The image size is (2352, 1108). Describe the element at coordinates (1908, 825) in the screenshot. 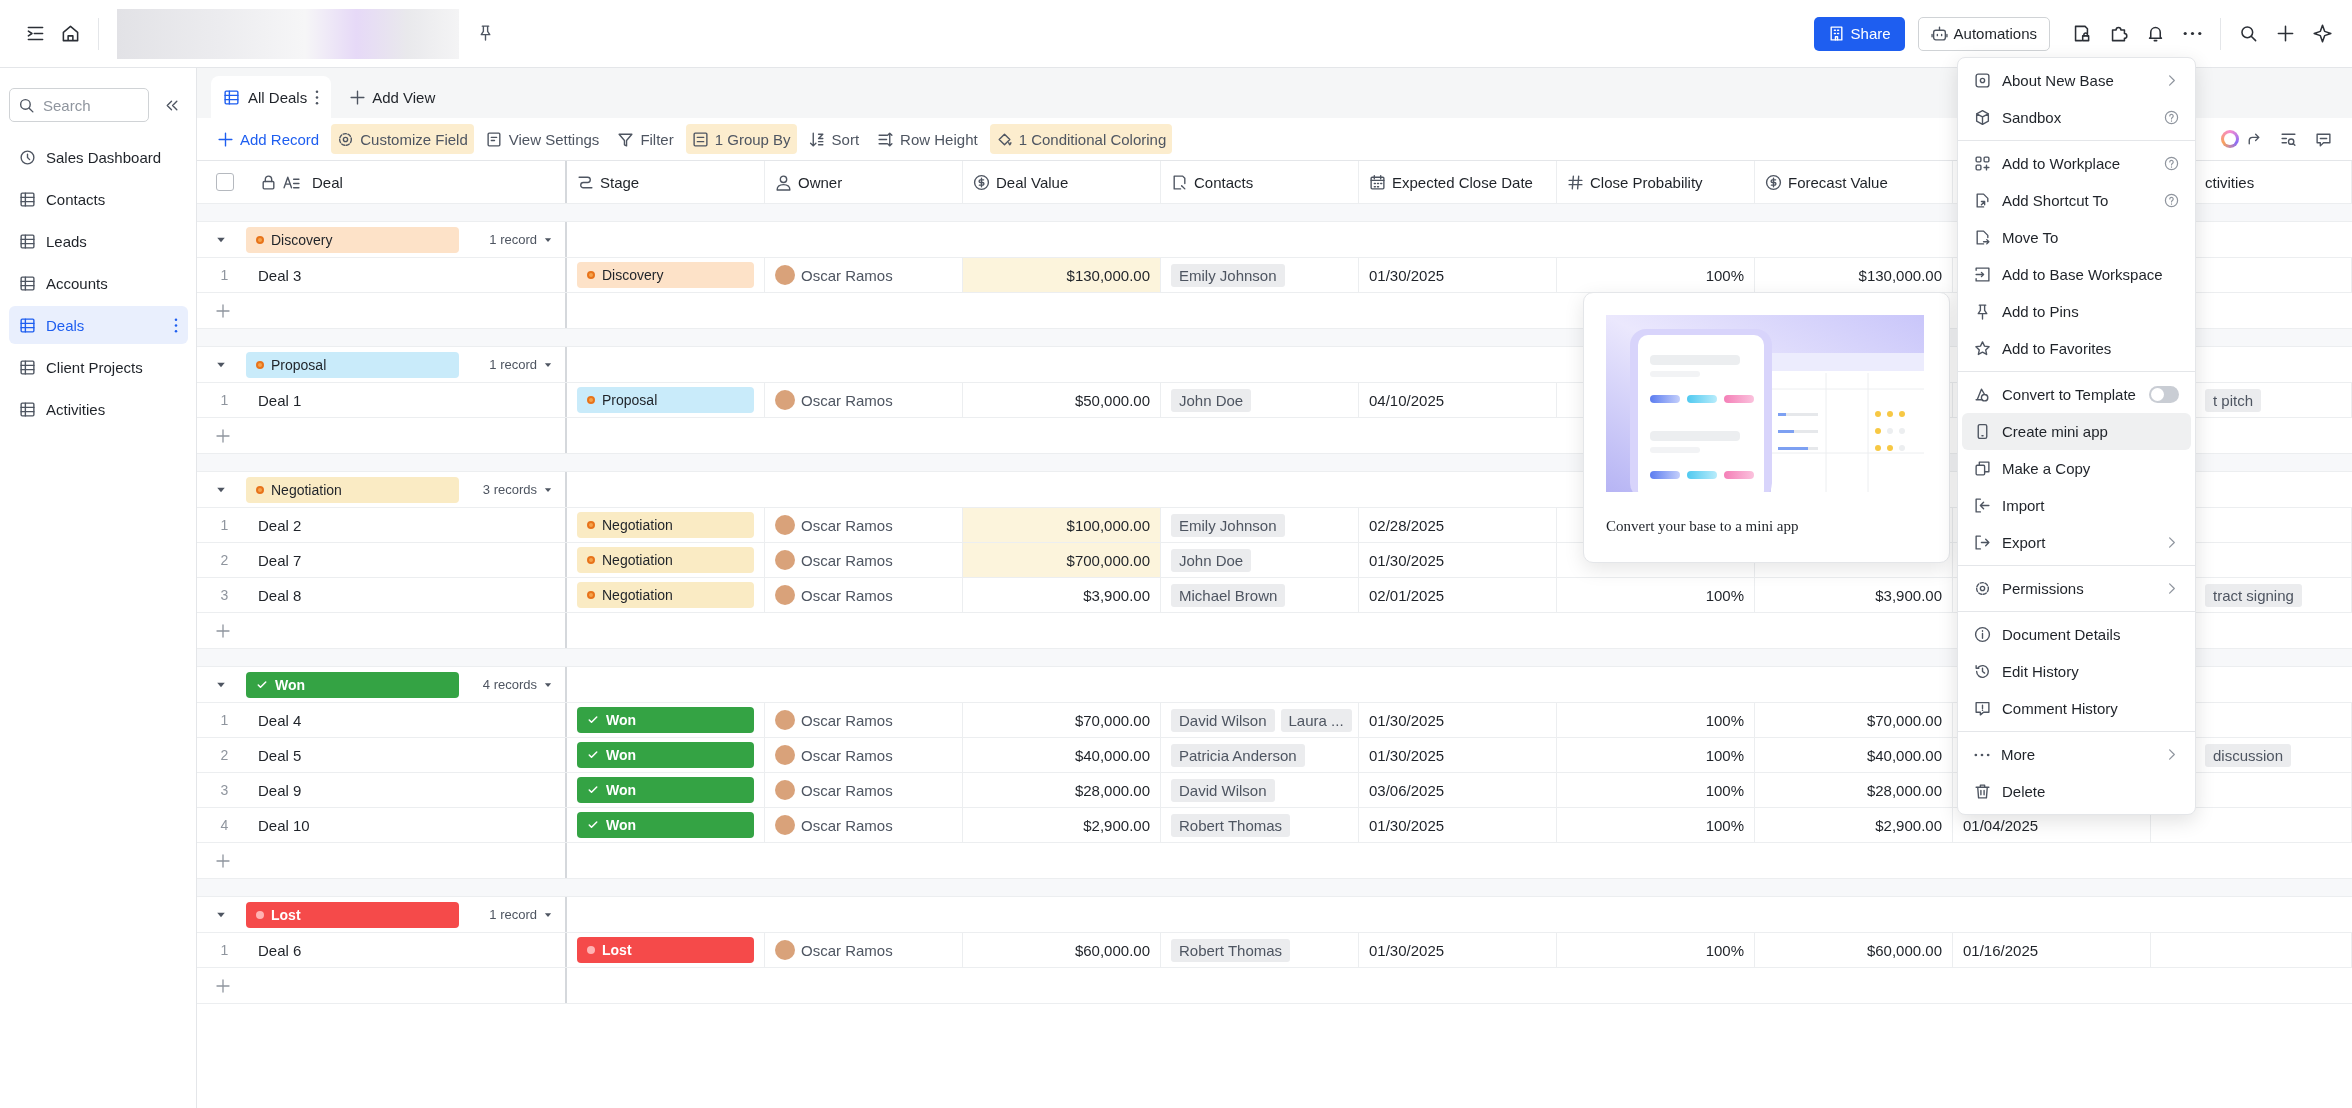

I see `table-cell: $2,900.00` at that location.